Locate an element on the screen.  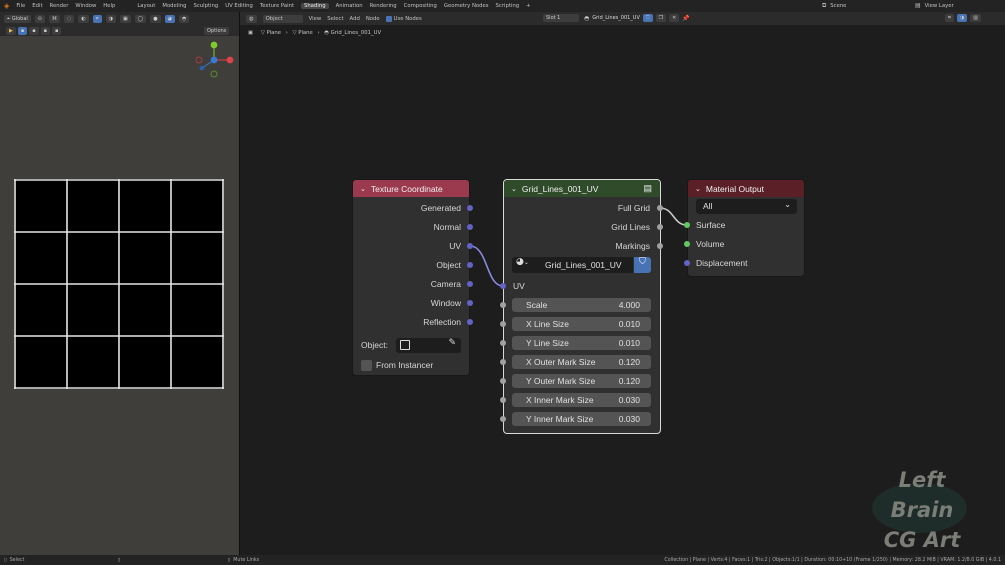
param-scale-label: Scale is located at coordinates (537, 305).